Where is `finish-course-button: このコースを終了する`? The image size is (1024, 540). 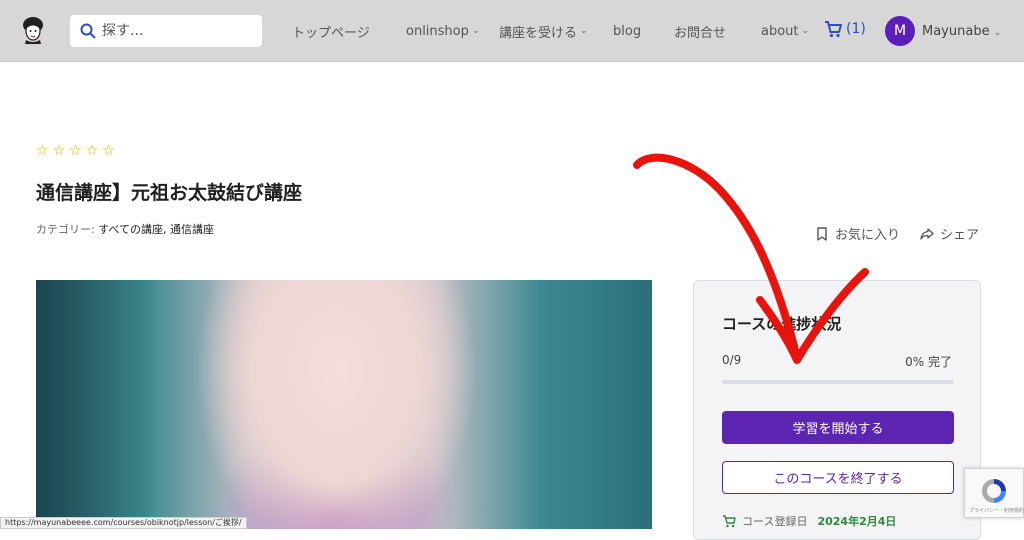
finish-course-button: このコースを終了する is located at coordinates (838, 477).